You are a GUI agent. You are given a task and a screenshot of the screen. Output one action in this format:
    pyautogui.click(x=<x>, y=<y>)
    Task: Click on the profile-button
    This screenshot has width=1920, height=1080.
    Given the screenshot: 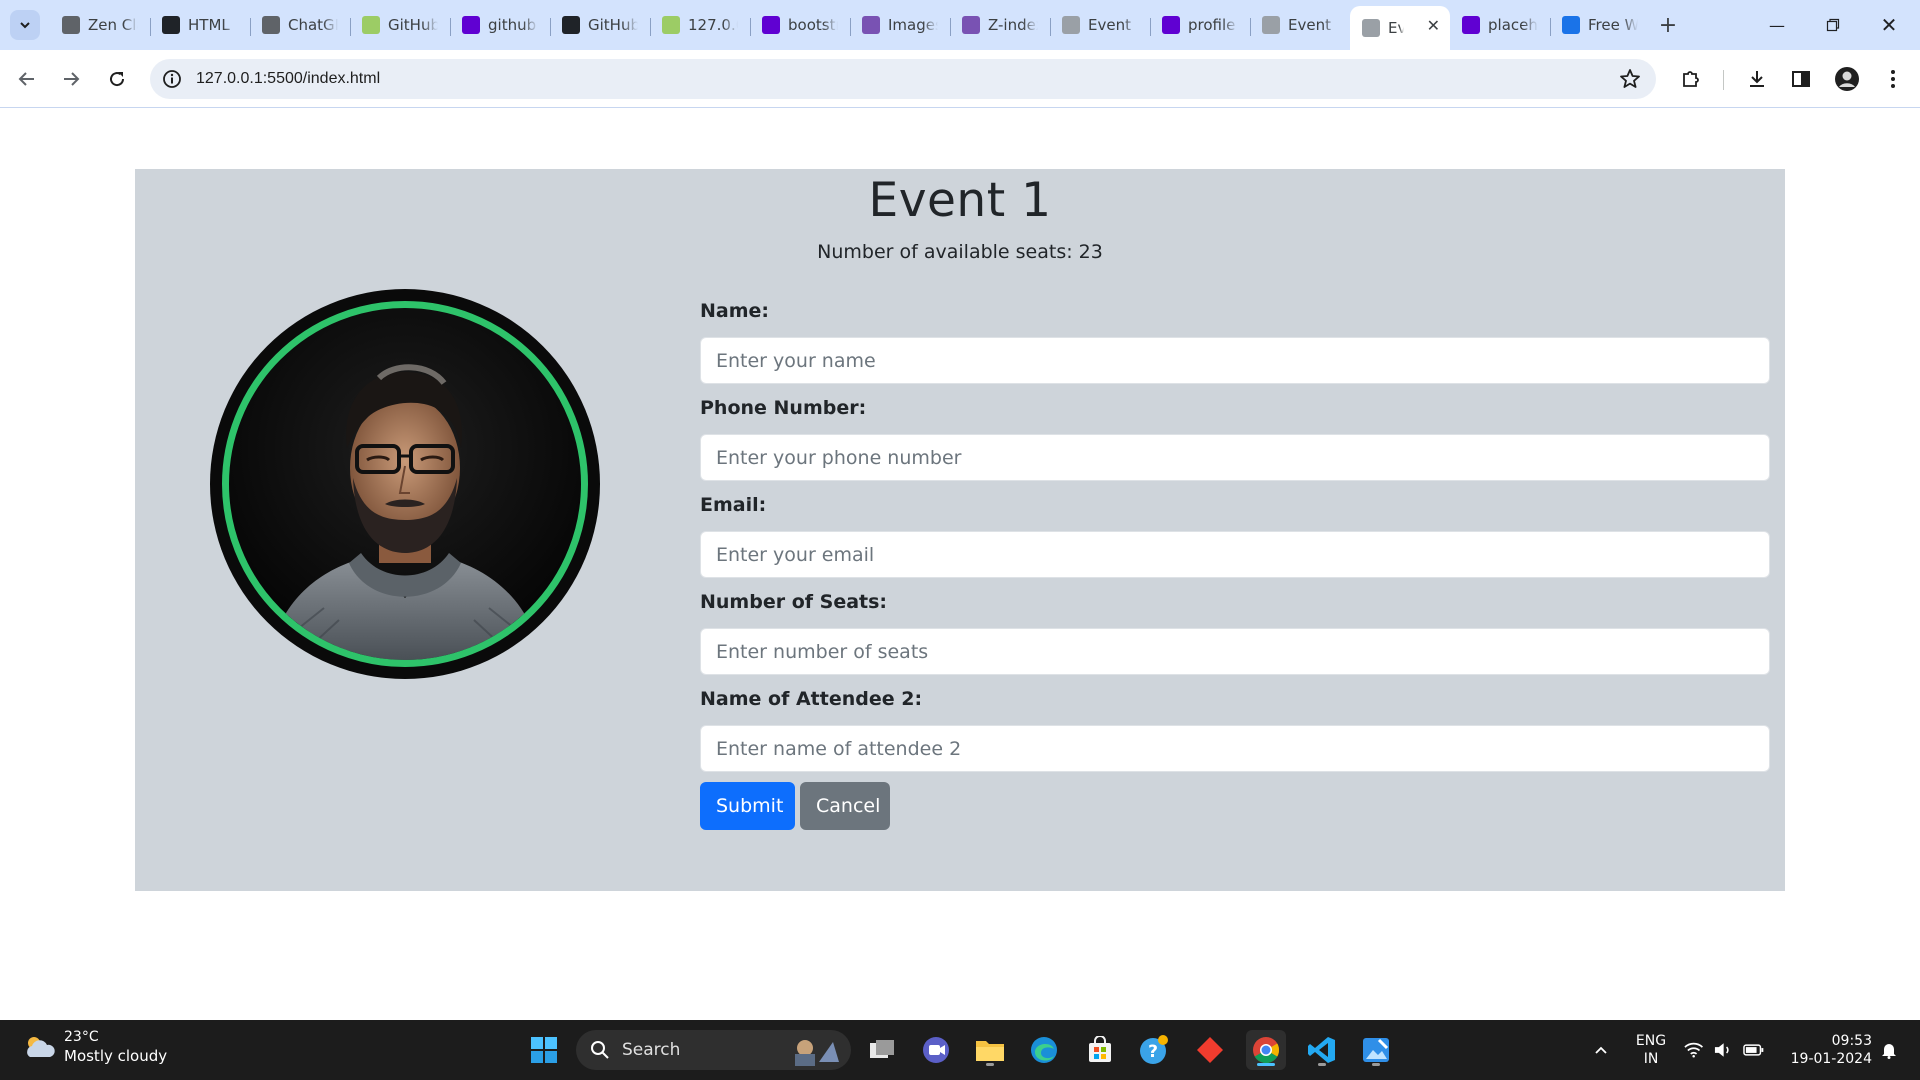 What is the action you would take?
    pyautogui.click(x=1847, y=79)
    